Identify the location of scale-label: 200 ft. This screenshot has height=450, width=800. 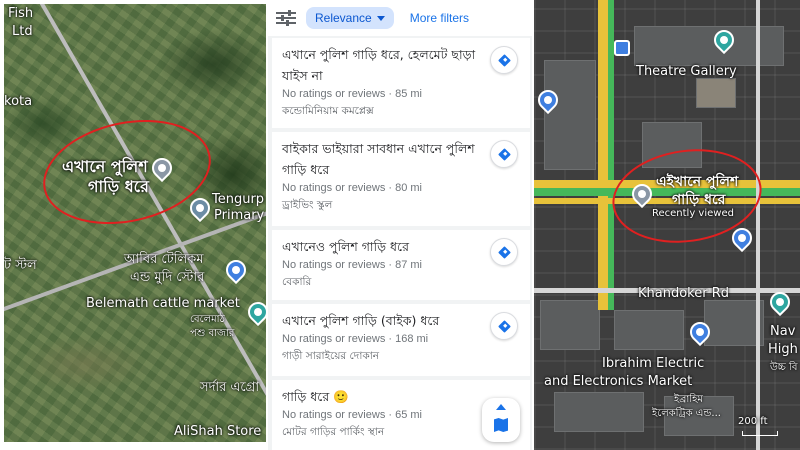
(753, 421).